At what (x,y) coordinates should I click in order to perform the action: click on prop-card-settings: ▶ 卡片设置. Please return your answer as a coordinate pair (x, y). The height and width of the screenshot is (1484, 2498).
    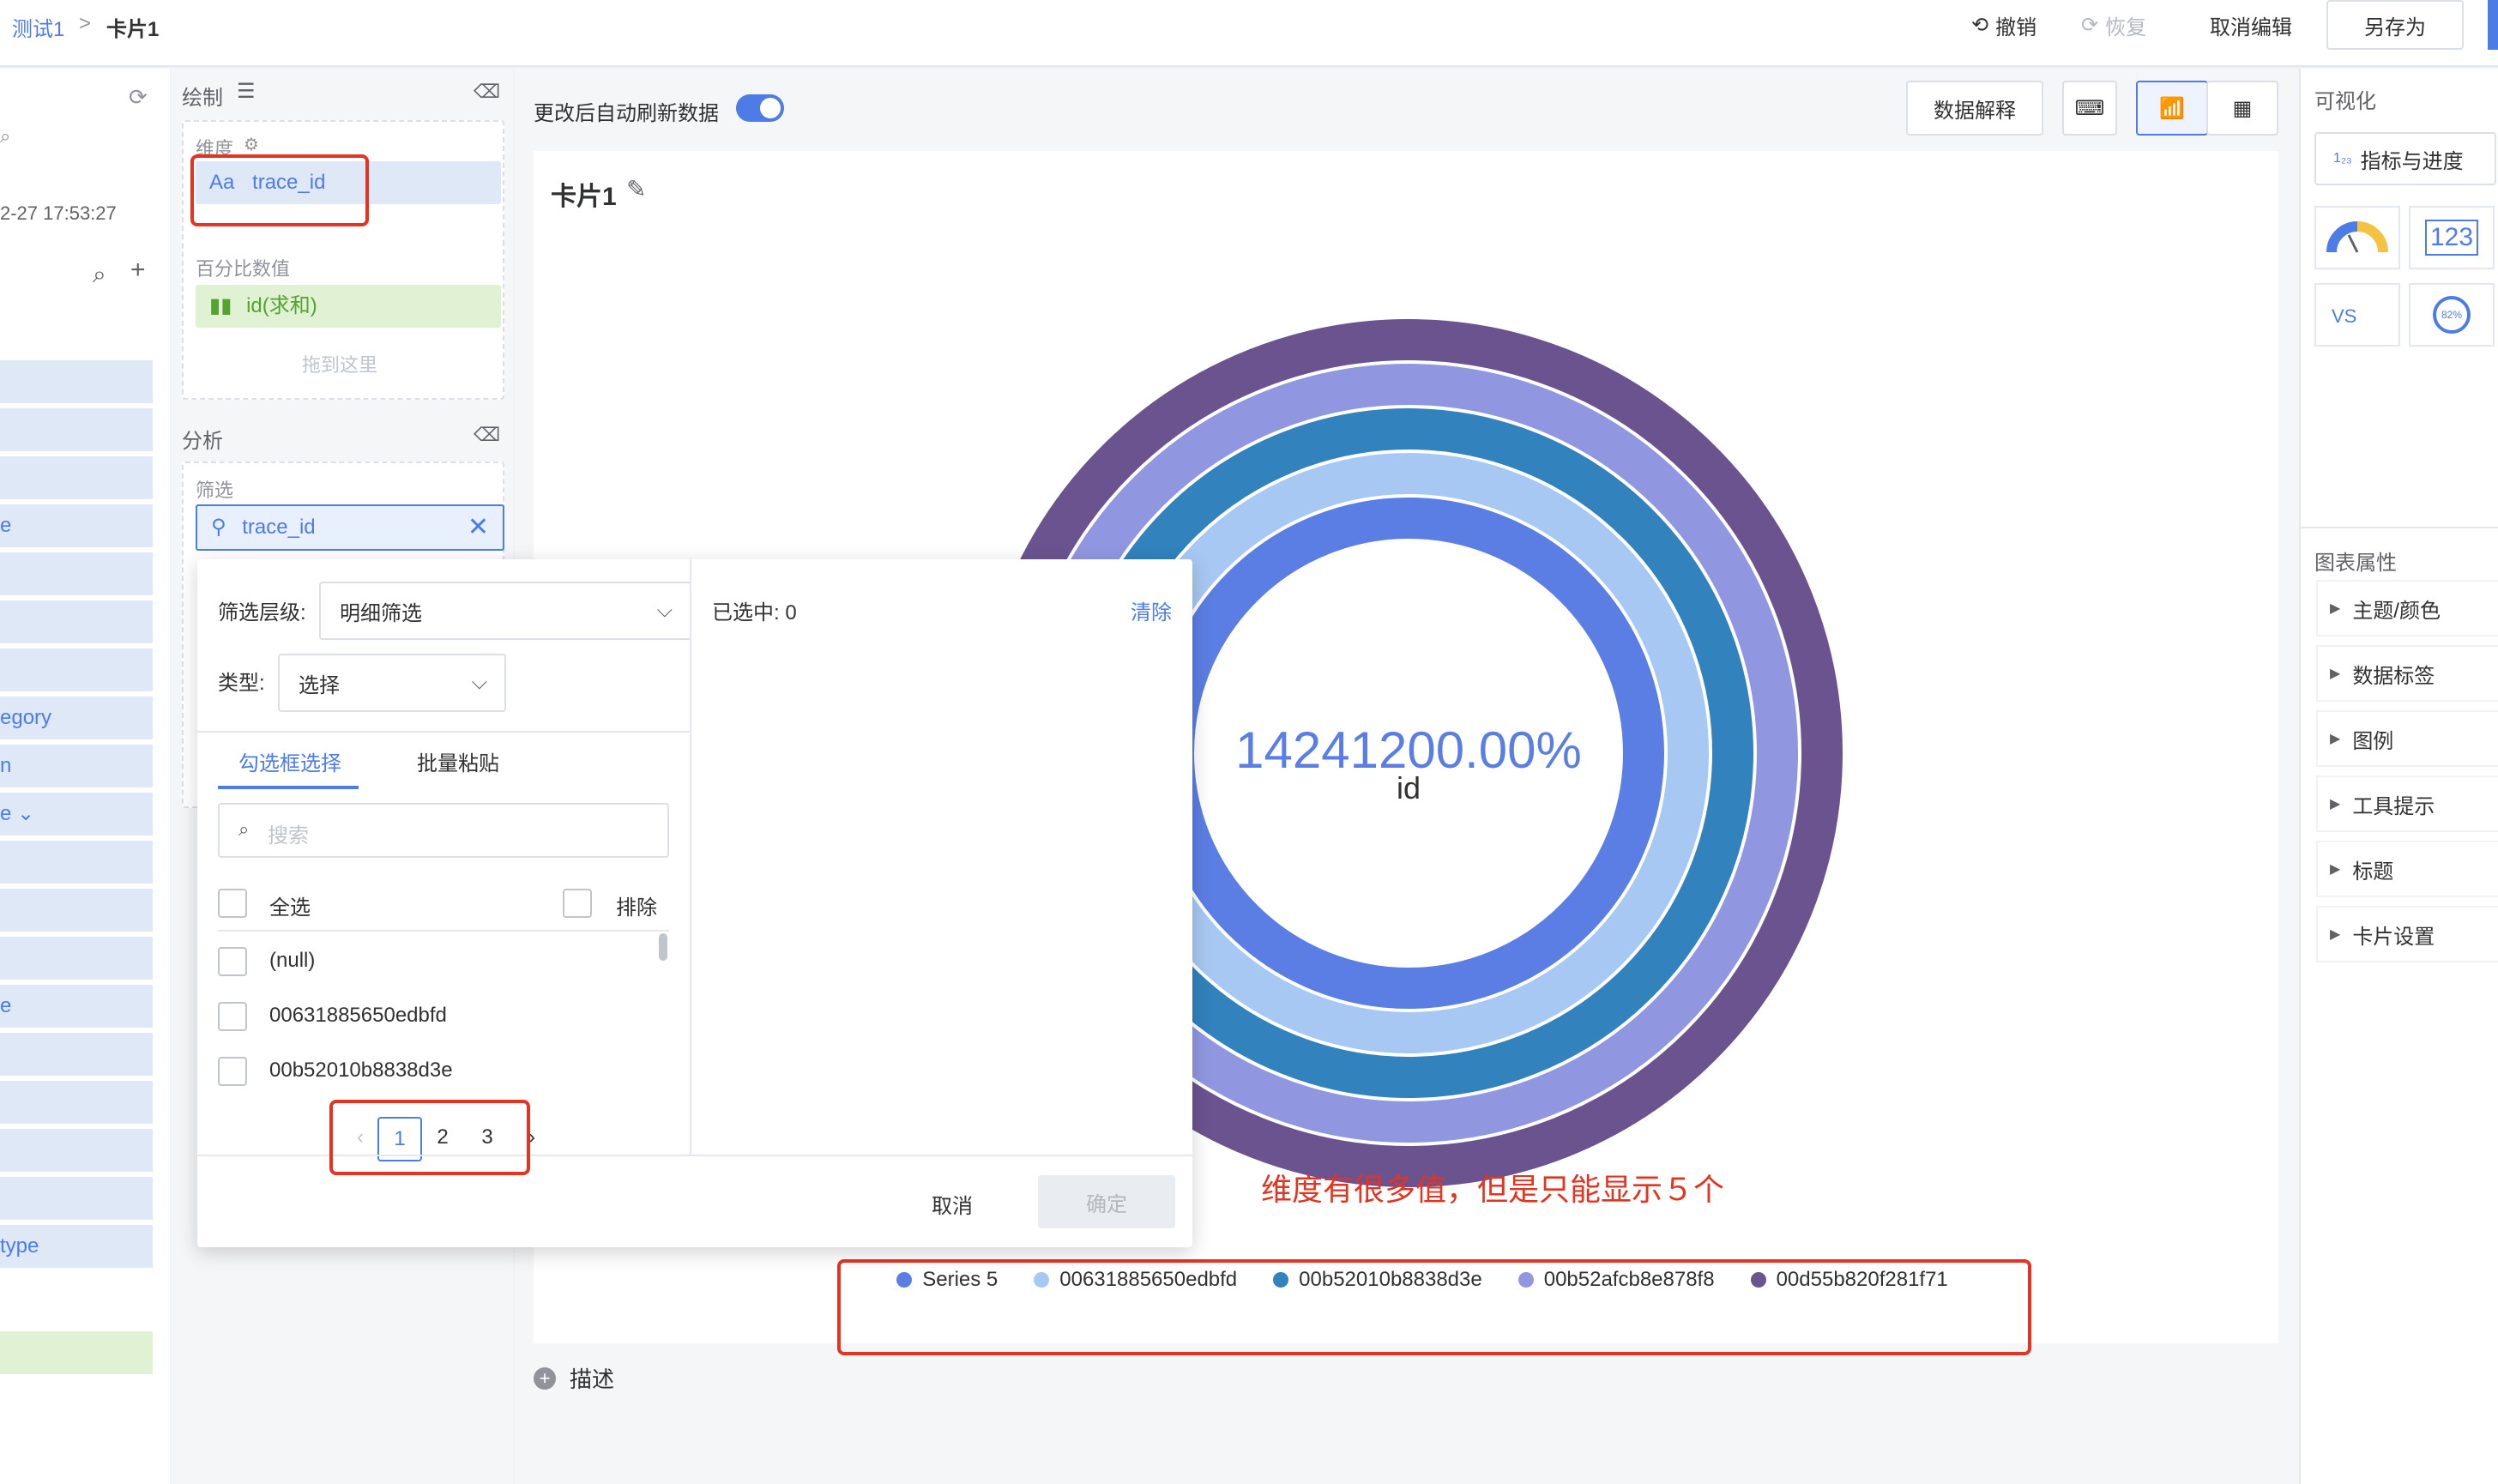
    Looking at the image, I should click on (2407, 934).